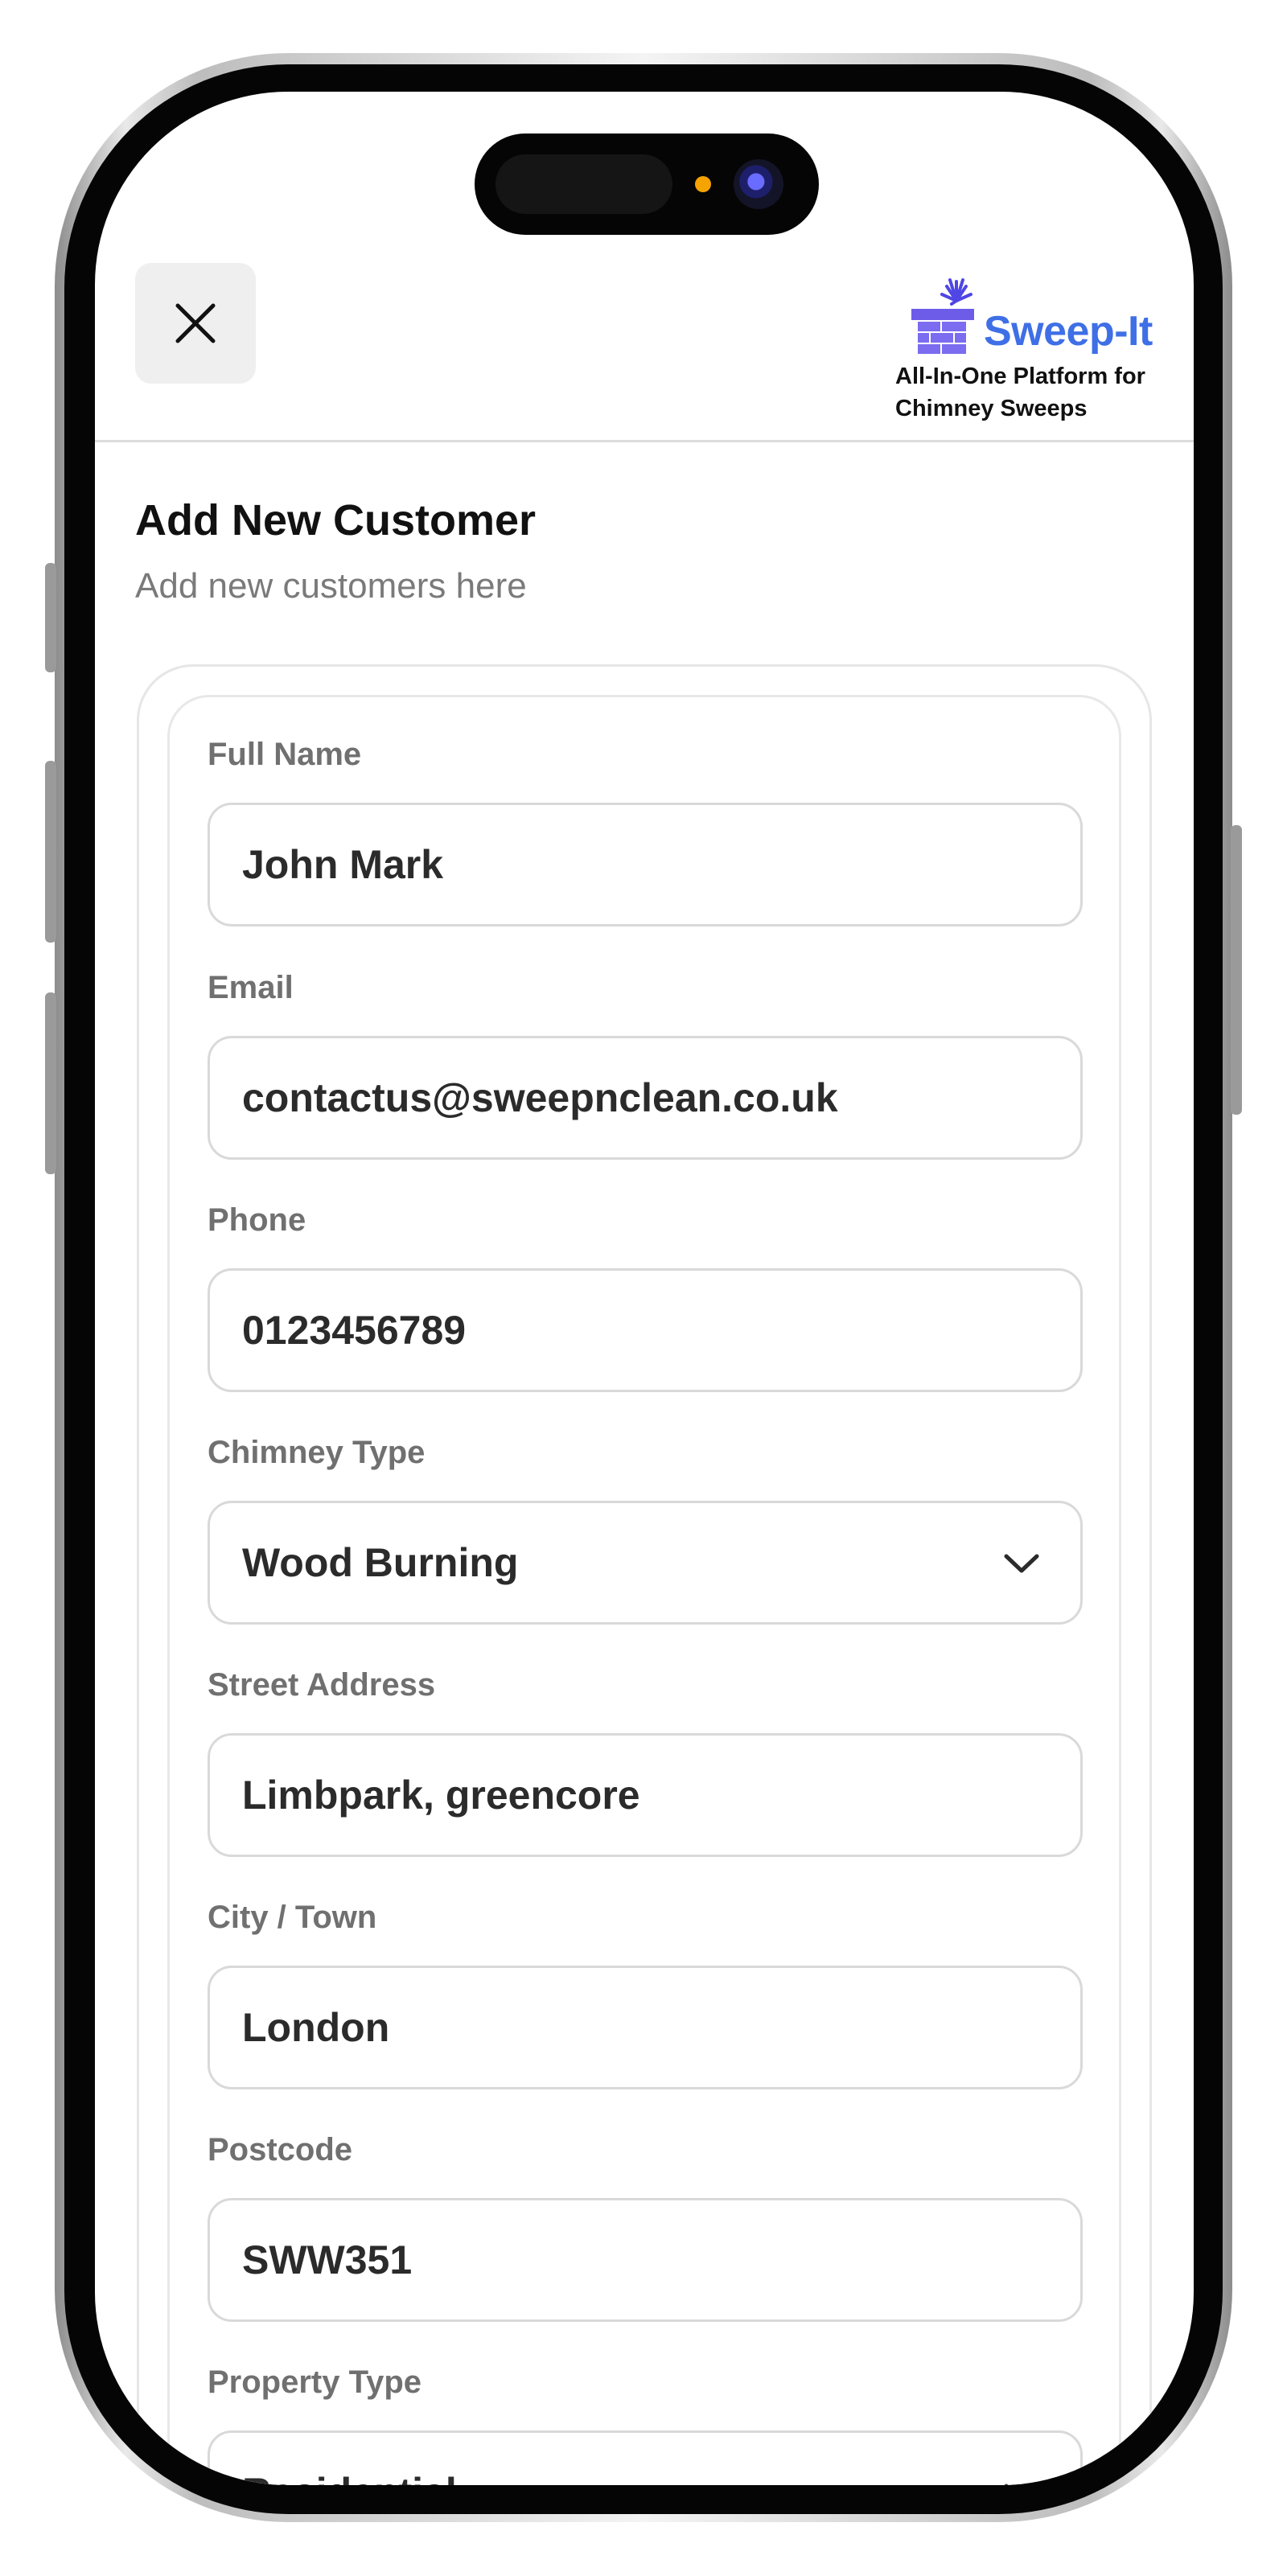 The height and width of the screenshot is (2576, 1287). Describe the element at coordinates (336, 520) in the screenshot. I see `page-title: Add New Customer` at that location.